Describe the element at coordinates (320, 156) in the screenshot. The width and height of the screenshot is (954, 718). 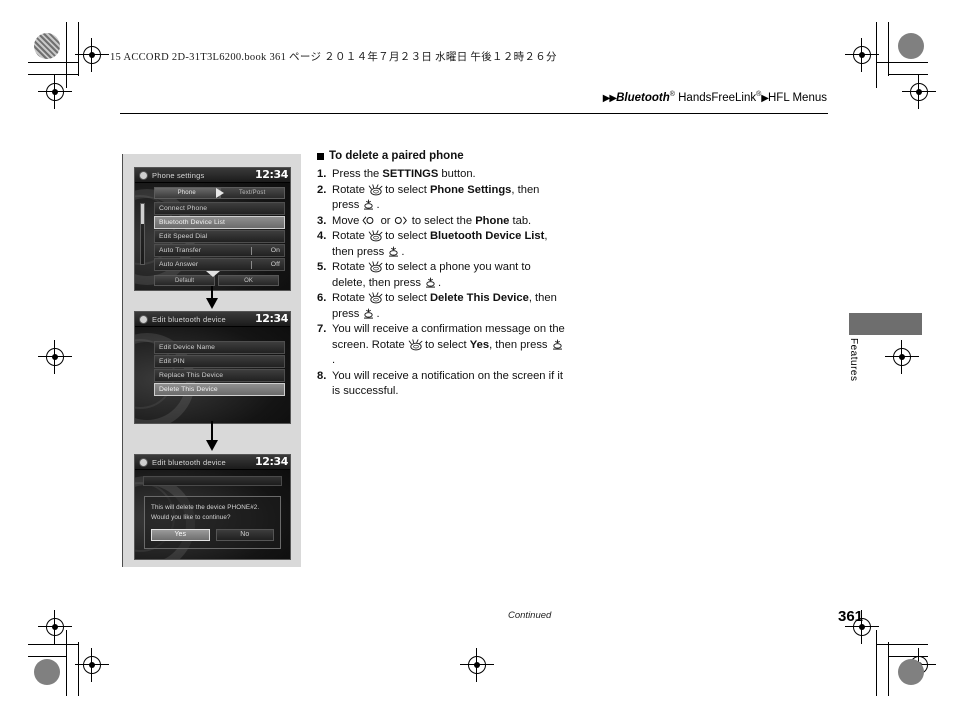
I see `bullet-square-icon` at that location.